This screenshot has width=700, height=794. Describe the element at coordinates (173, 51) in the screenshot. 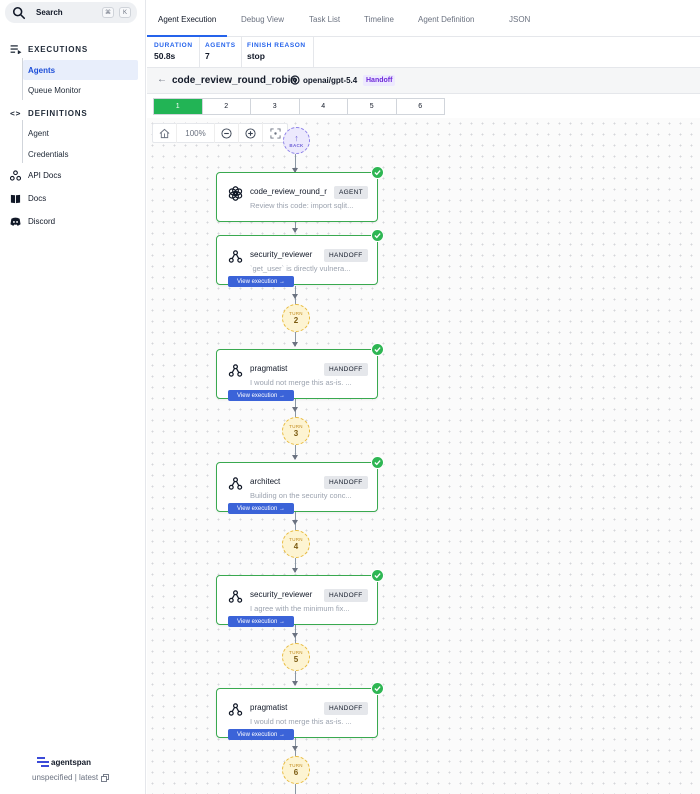

I see `stat-duration: DURATION 50.8s` at that location.